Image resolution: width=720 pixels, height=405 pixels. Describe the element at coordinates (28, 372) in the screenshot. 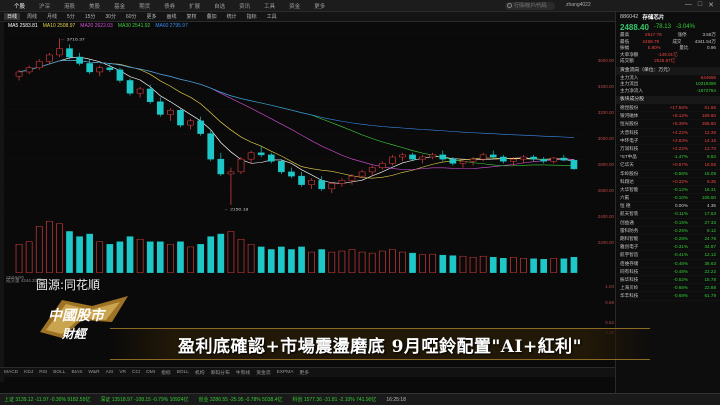

I see `indicator-tab: KDJ` at that location.